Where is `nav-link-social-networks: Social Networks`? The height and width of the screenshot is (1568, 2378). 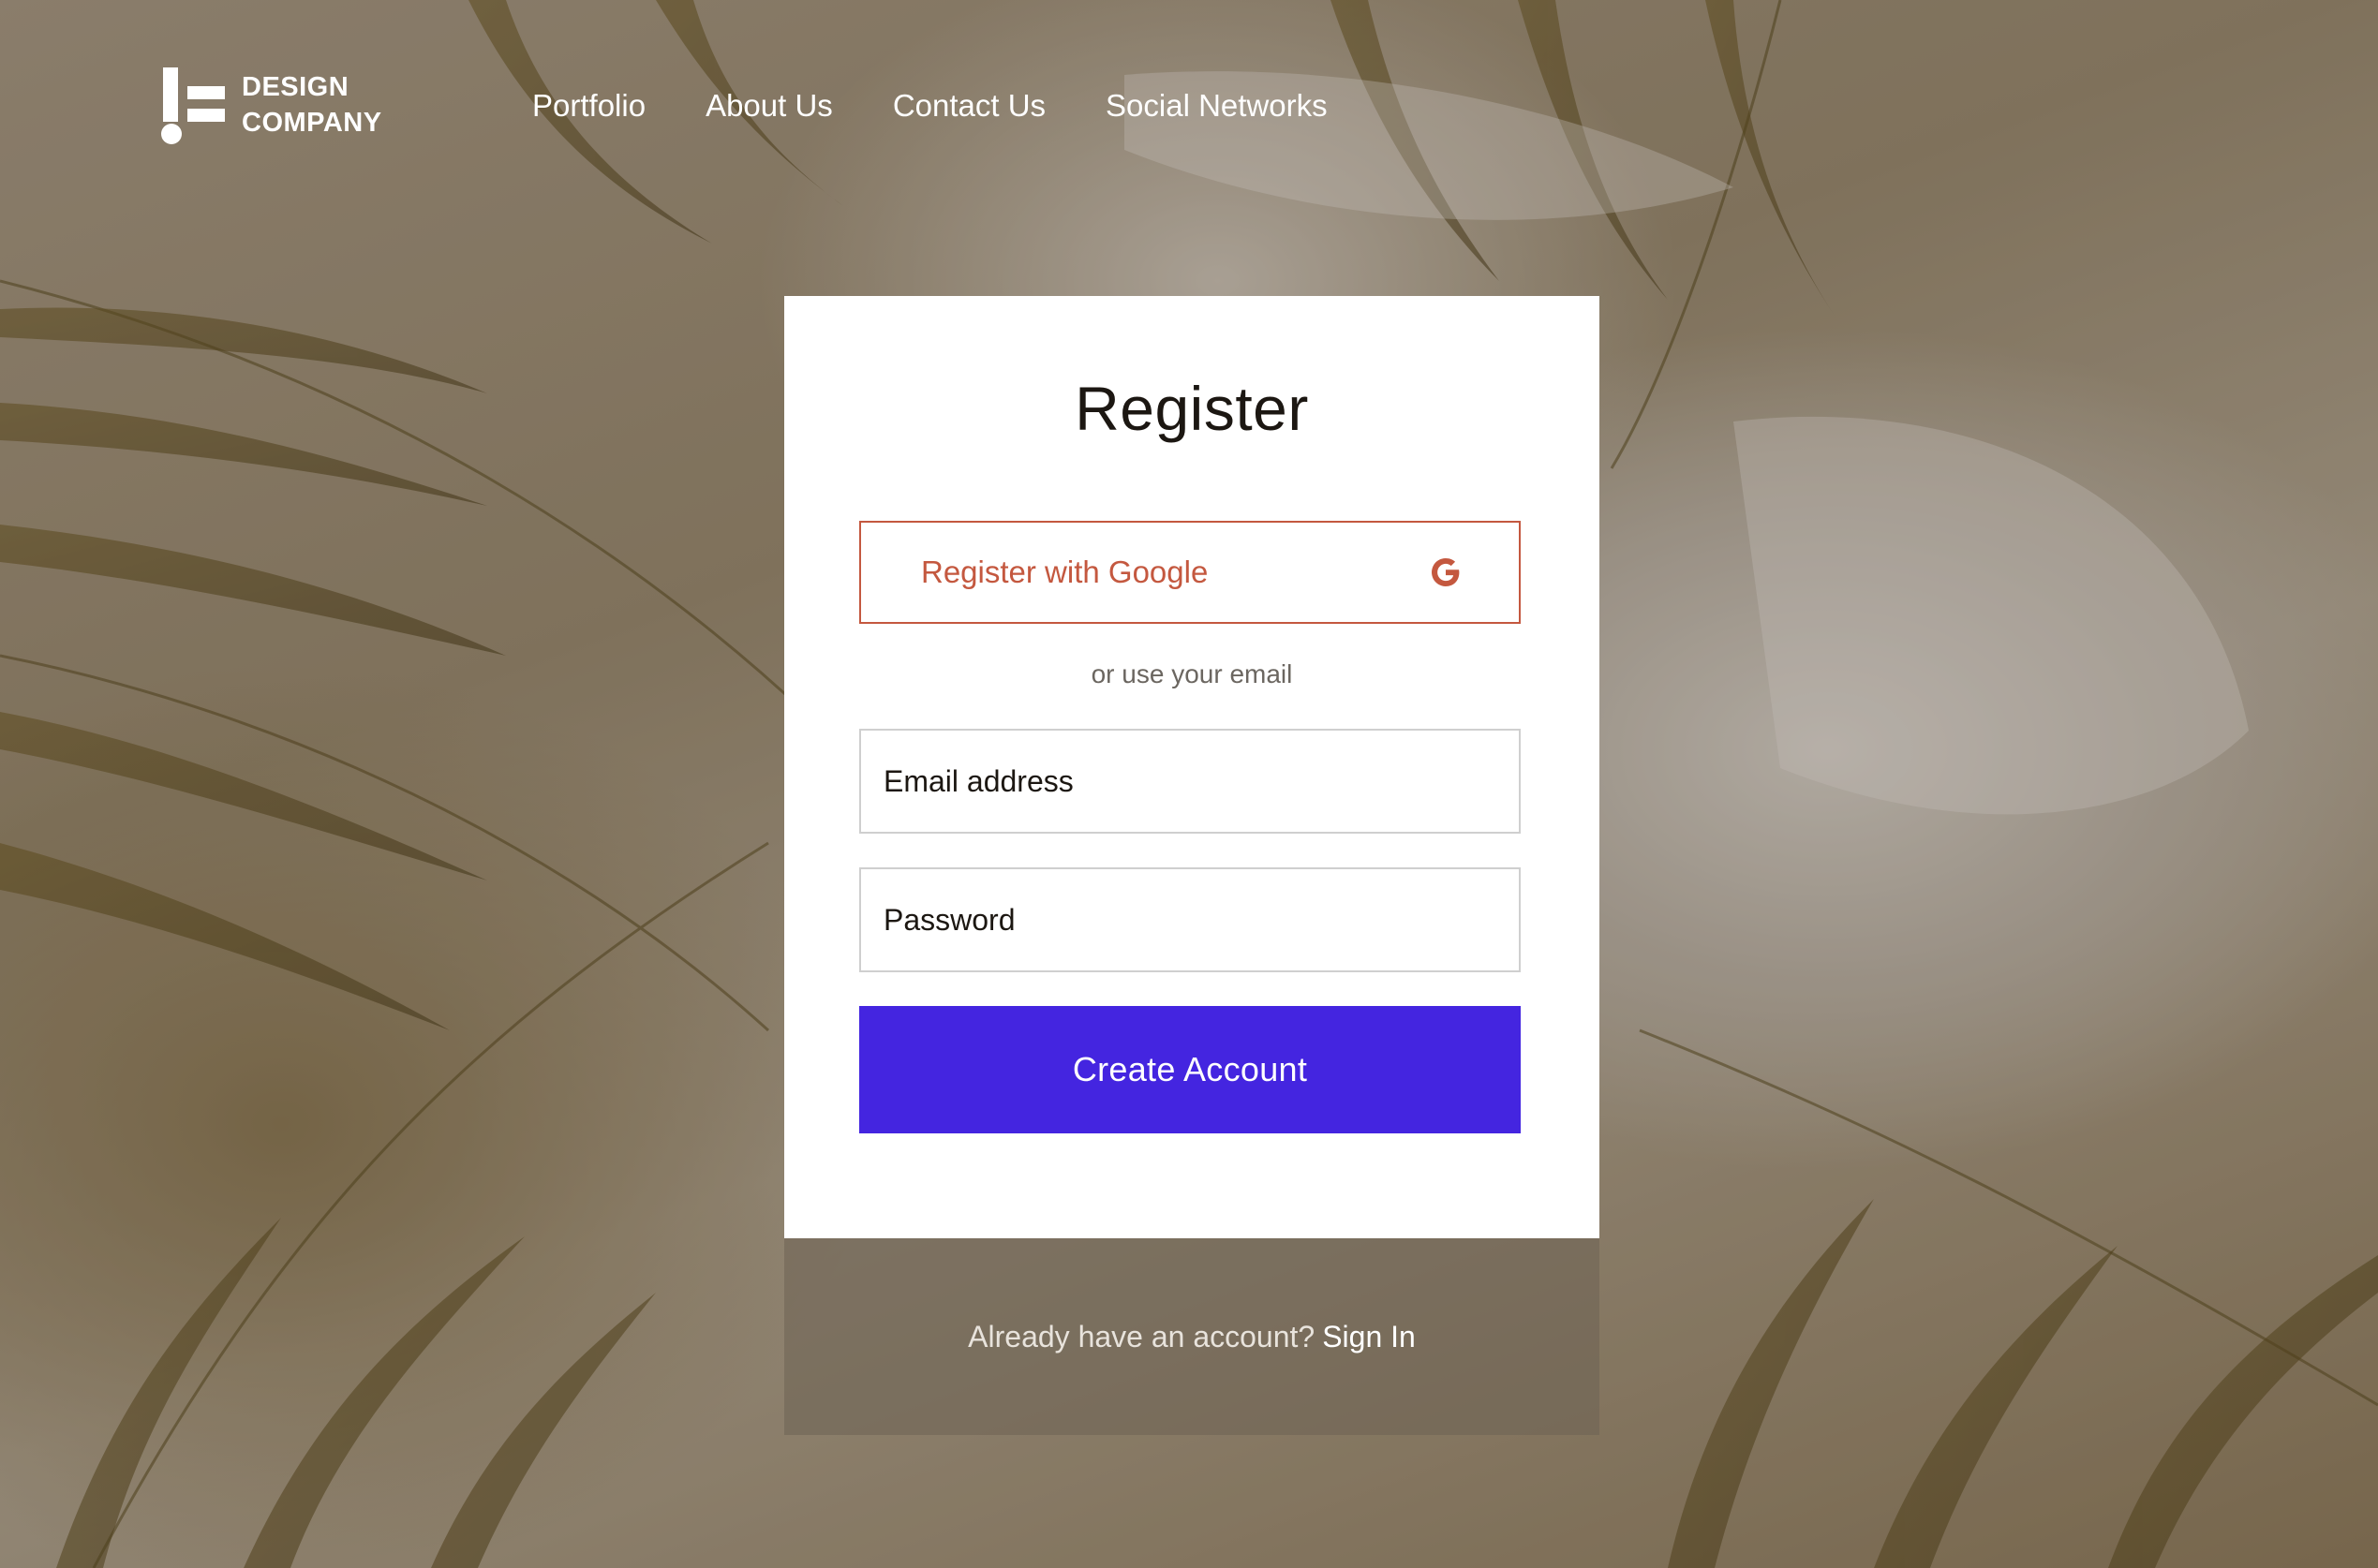 nav-link-social-networks: Social Networks is located at coordinates (1217, 105).